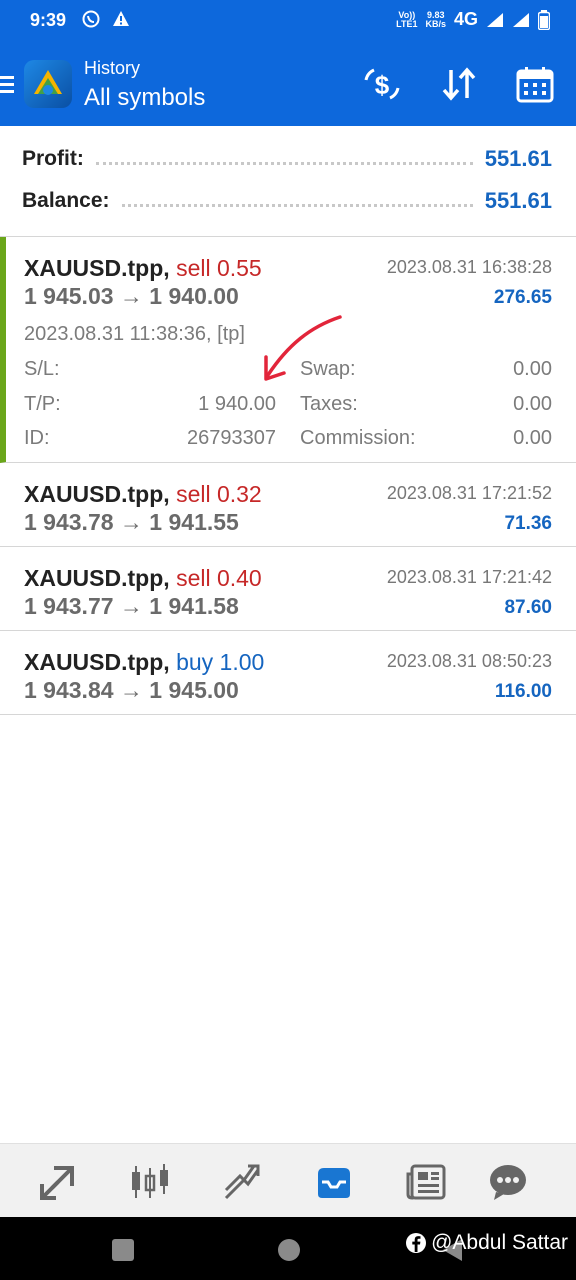 This screenshot has height=1280, width=576. I want to click on deal-side: sell 0.55, so click(219, 268).